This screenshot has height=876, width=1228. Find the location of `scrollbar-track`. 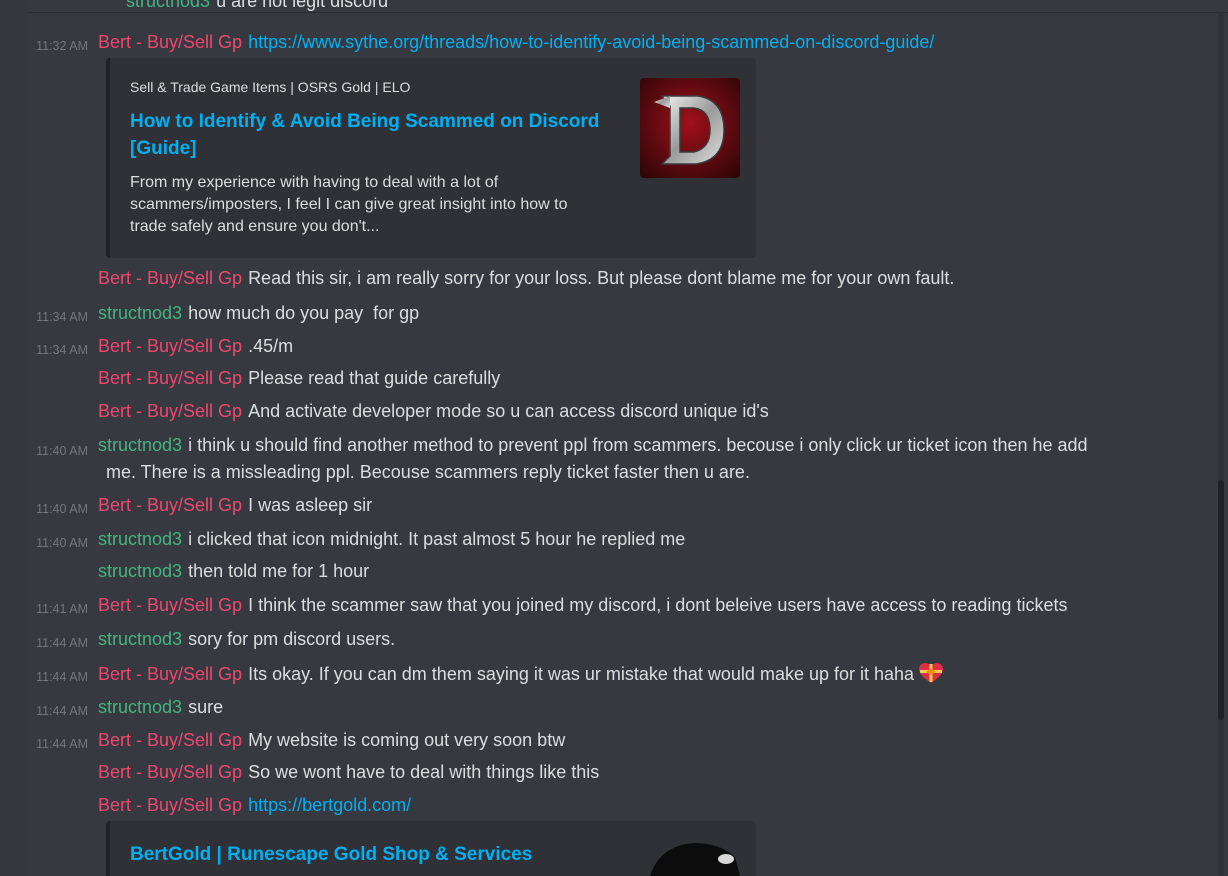

scrollbar-track is located at coordinates (1221, 444).